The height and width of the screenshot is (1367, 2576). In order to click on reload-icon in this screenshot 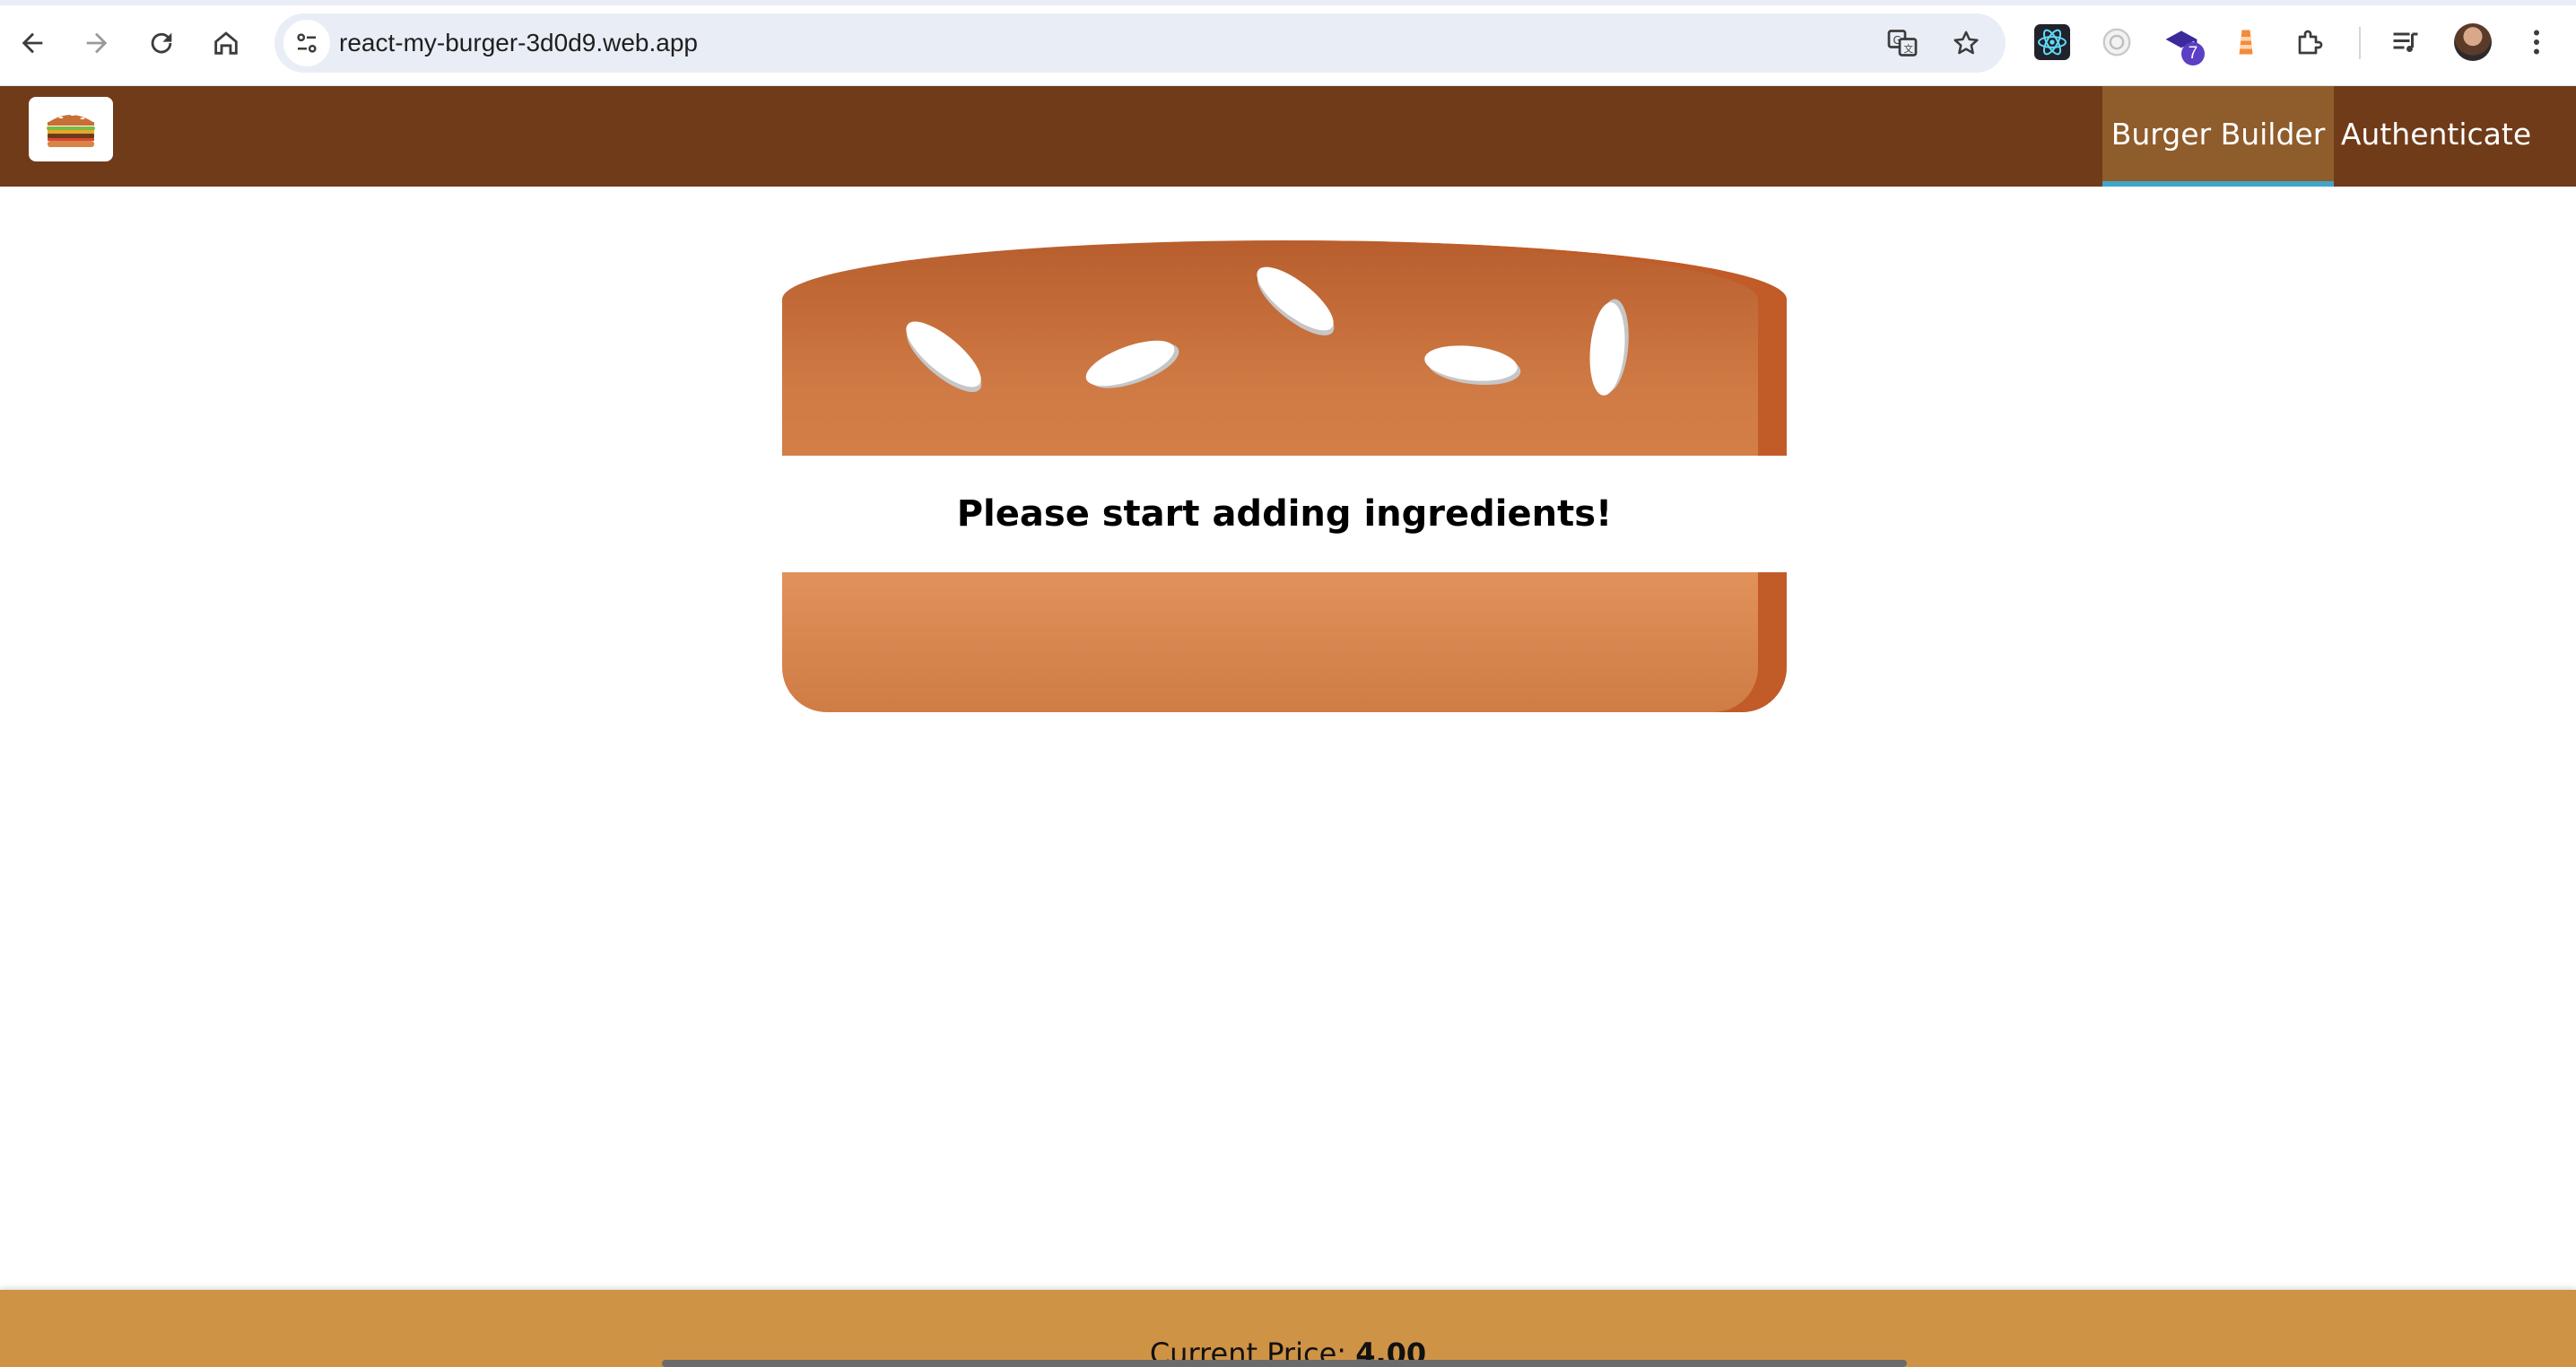, I will do `click(161, 43)`.